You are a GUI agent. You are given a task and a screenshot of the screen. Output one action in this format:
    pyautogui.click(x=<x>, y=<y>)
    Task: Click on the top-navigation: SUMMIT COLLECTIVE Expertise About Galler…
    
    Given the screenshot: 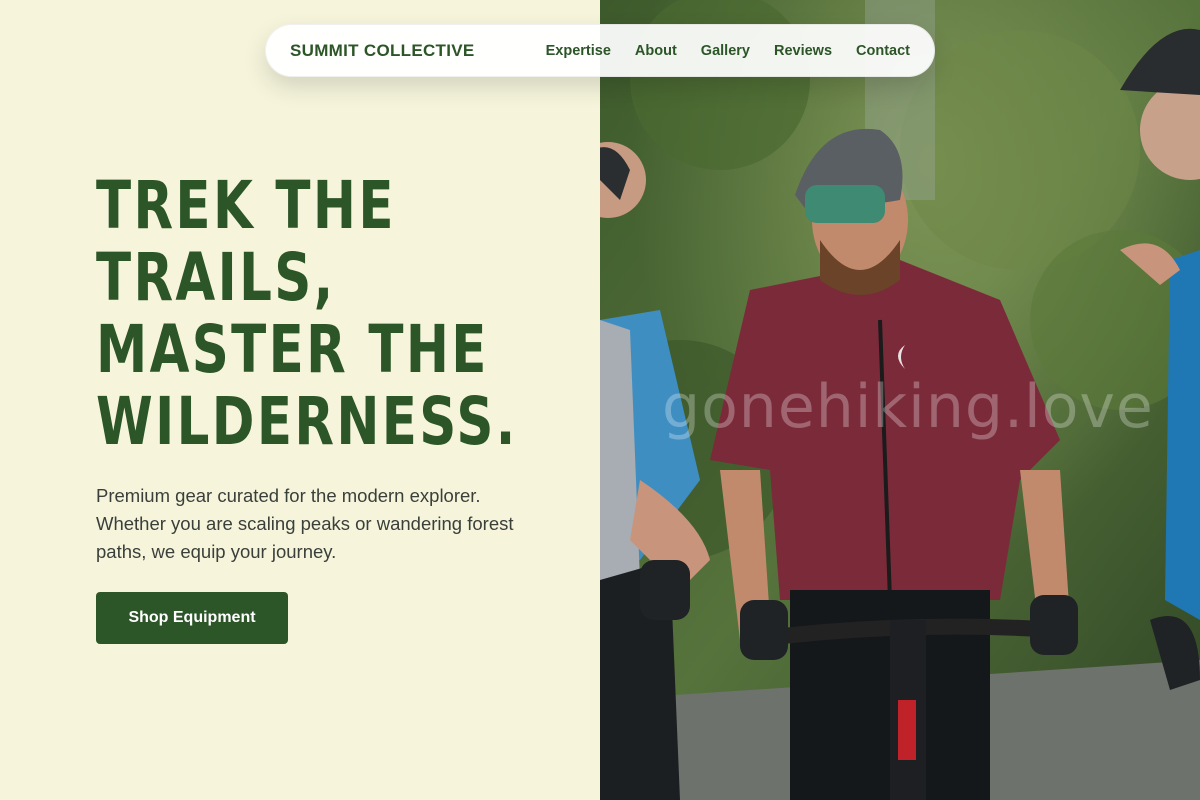 What is the action you would take?
    pyautogui.click(x=600, y=50)
    